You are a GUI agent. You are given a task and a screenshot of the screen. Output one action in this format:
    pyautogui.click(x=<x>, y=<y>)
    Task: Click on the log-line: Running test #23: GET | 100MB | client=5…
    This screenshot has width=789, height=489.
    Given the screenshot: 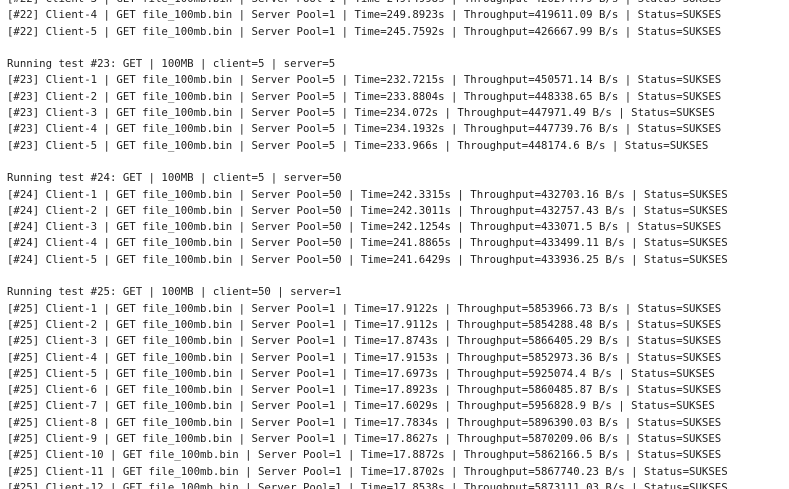 What is the action you would take?
    pyautogui.click(x=171, y=64)
    